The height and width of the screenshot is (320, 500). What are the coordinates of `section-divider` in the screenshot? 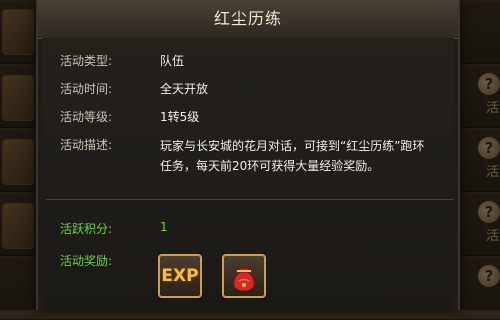 It's located at (250, 199).